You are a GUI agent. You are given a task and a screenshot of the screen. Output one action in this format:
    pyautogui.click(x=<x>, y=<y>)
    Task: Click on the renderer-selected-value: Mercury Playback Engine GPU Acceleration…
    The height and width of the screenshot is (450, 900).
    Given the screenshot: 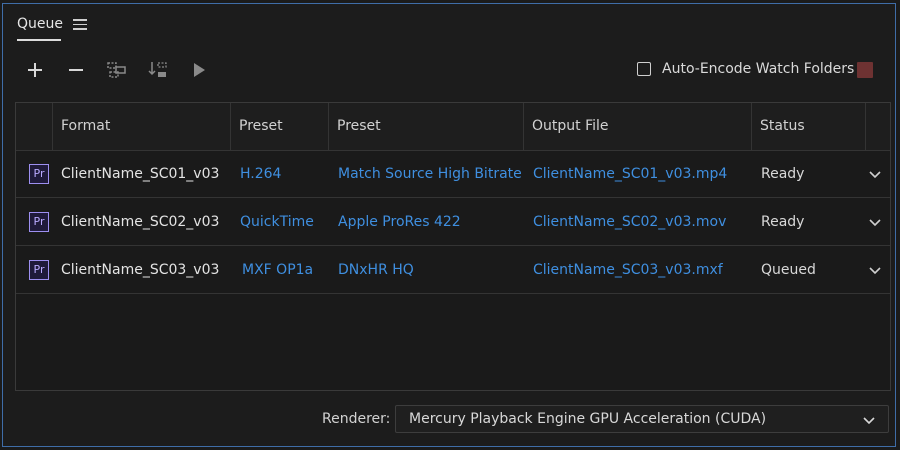 What is the action you would take?
    pyautogui.click(x=588, y=419)
    